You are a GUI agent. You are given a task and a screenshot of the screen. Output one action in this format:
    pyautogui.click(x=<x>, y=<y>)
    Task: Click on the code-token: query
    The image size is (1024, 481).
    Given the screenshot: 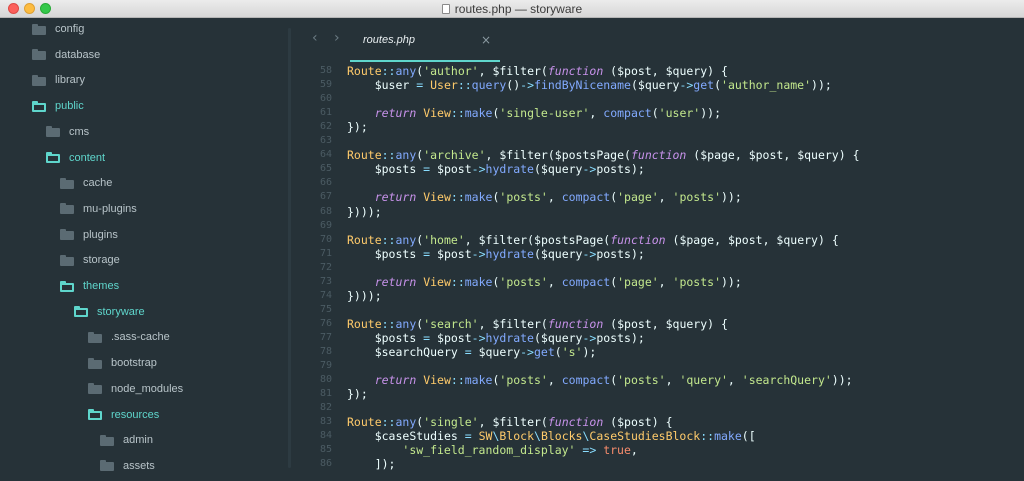 What is the action you would take?
    pyautogui.click(x=489, y=85)
    